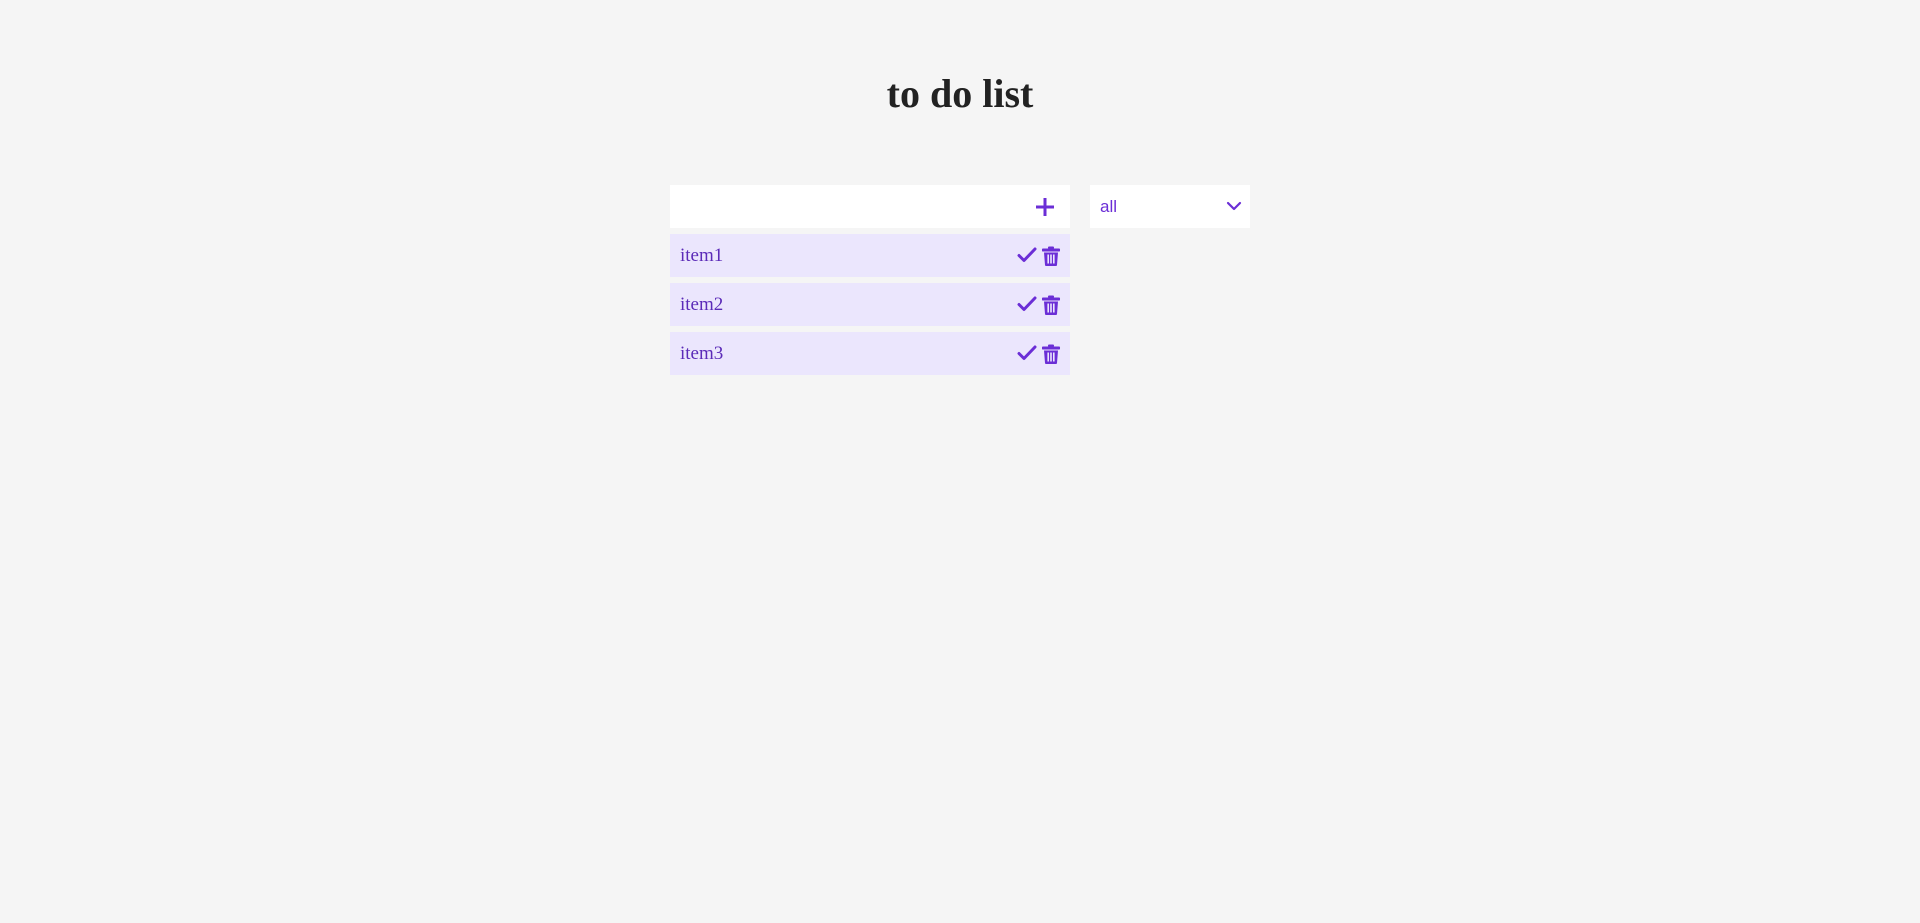 This screenshot has height=923, width=1920. I want to click on plus-icon, so click(1045, 207).